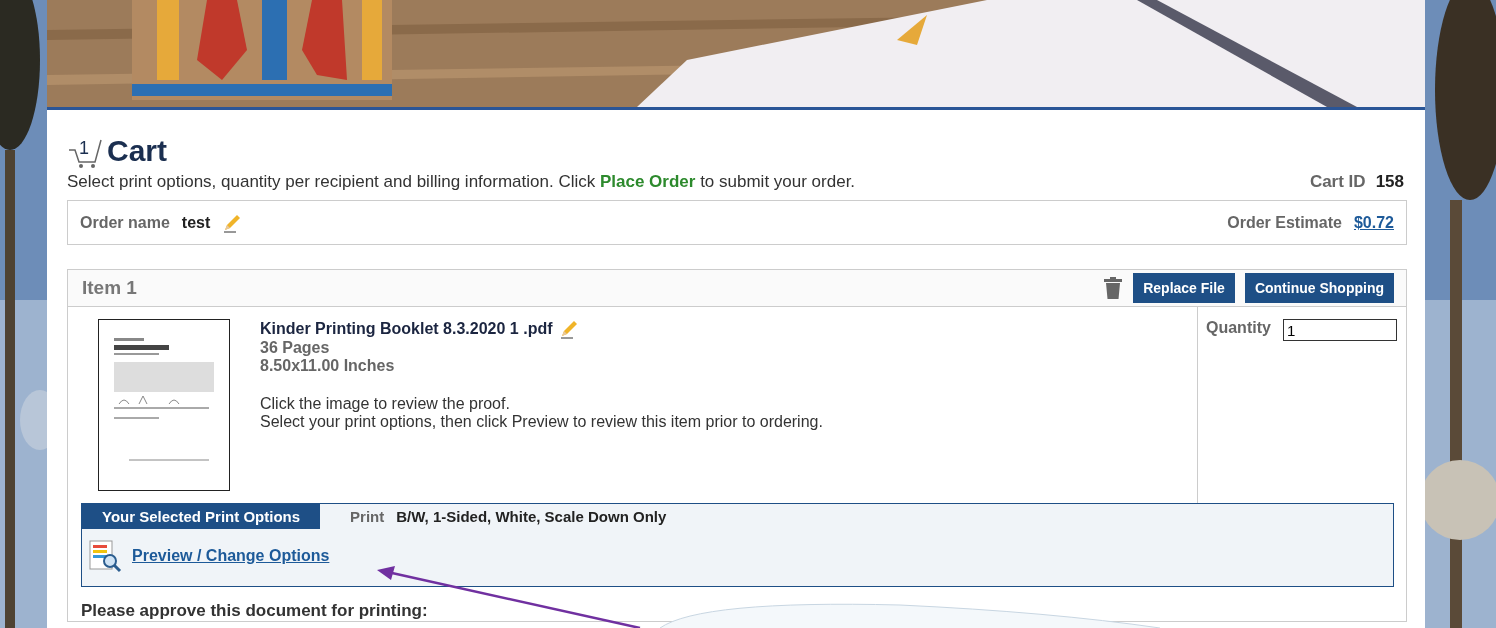 The image size is (1496, 628). Describe the element at coordinates (328, 366) in the screenshot. I see `file-detail: 8.50x11.00 Inches` at that location.